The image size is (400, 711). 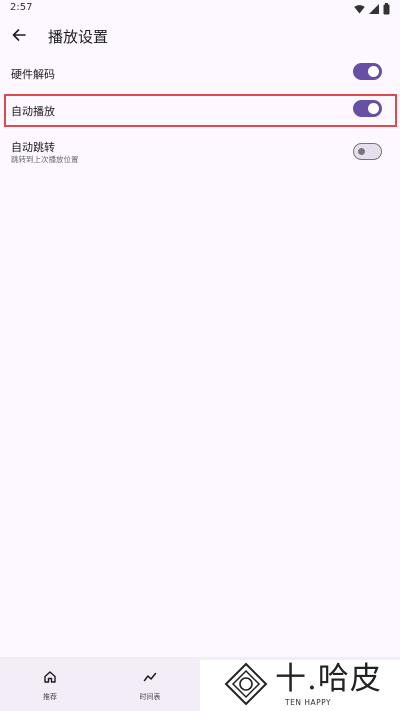 I want to click on autoplay-label: 自动播放, so click(x=33, y=111).